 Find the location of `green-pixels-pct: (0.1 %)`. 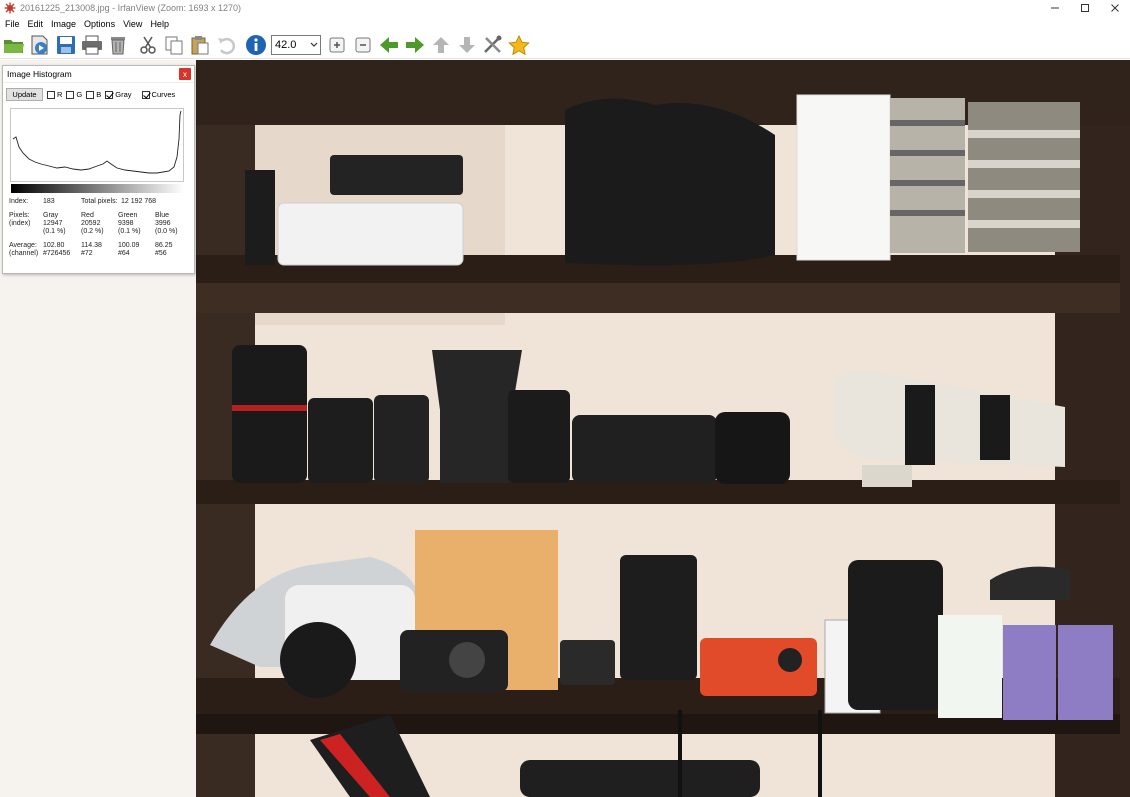

green-pixels-pct: (0.1 %) is located at coordinates (129, 231).